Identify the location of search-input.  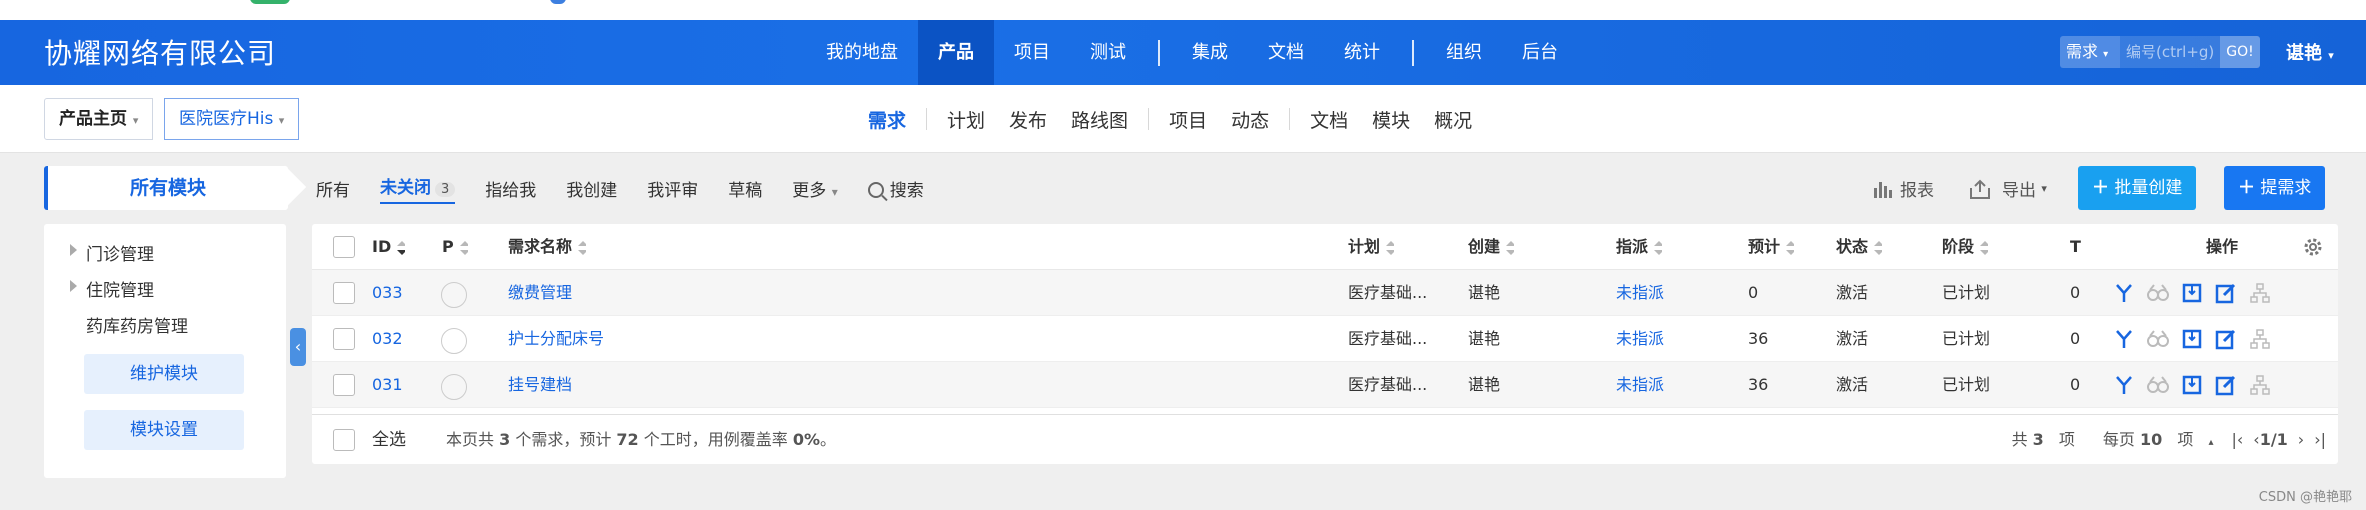
(2170, 52).